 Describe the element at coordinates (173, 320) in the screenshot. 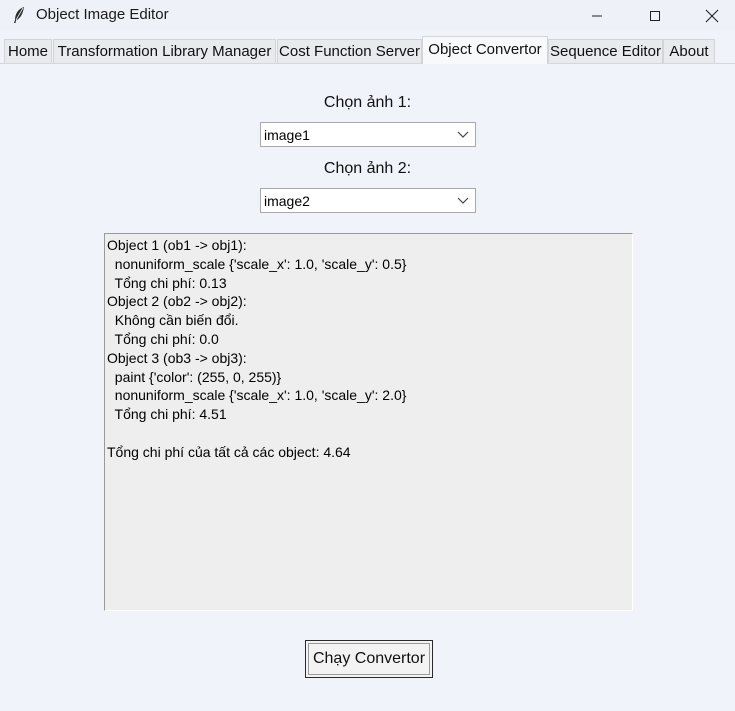

I see `result-line: Không cần biến đổi.` at that location.